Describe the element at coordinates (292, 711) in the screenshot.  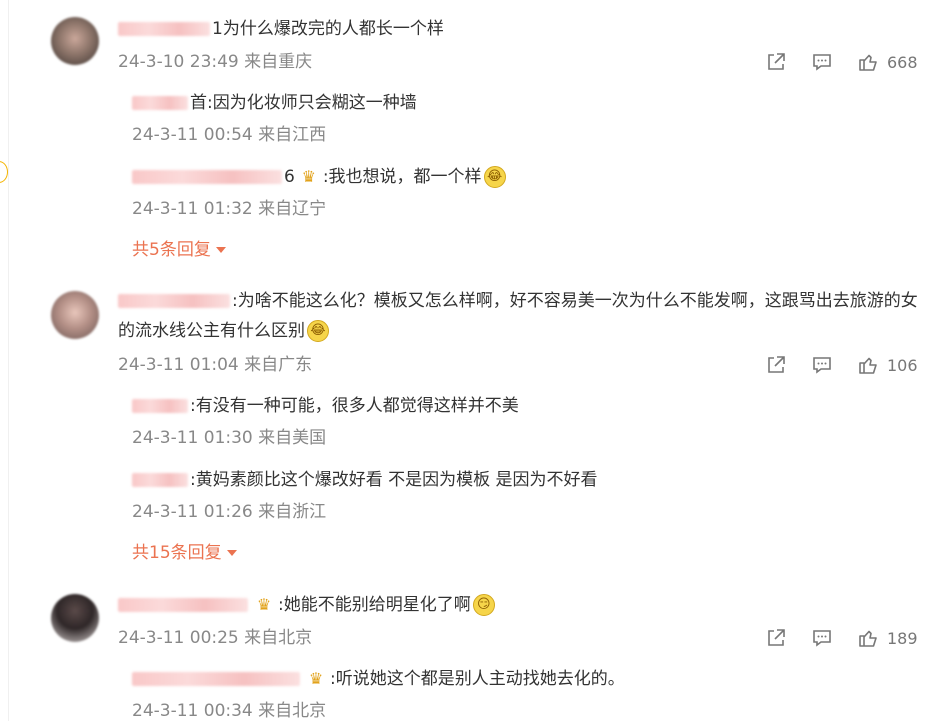
I see `reply-location: 来自北京` at that location.